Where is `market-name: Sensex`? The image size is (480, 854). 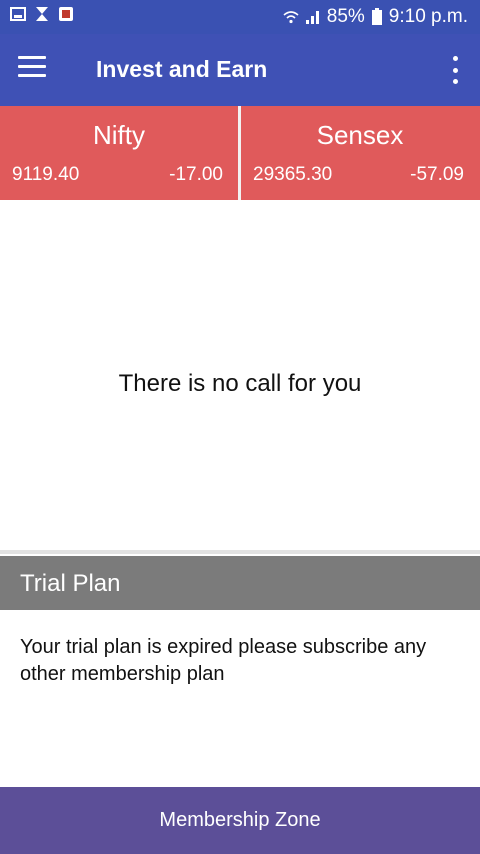 market-name: Sensex is located at coordinates (360, 135).